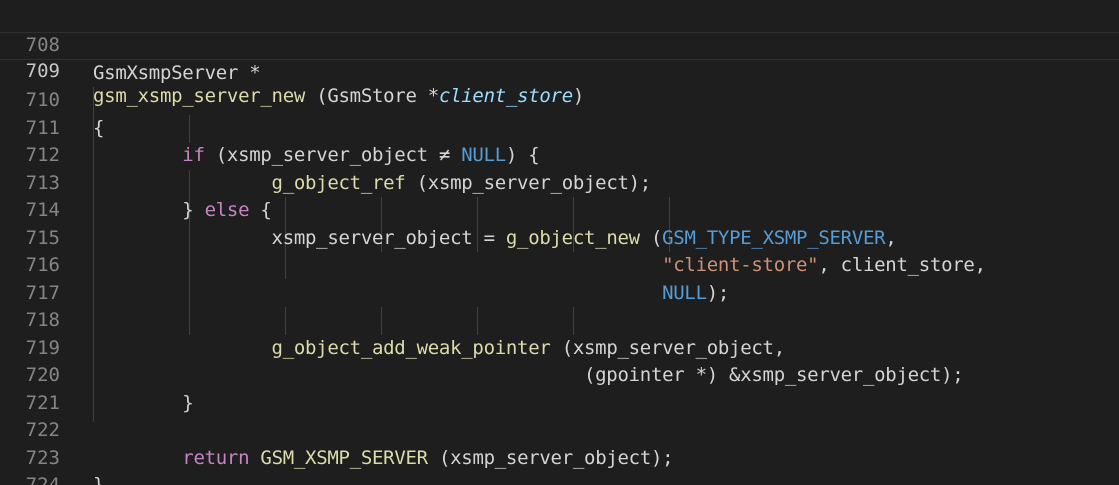 The height and width of the screenshot is (485, 1119). What do you see at coordinates (559, 278) in the screenshot?
I see `code-line: 717` at bounding box center [559, 278].